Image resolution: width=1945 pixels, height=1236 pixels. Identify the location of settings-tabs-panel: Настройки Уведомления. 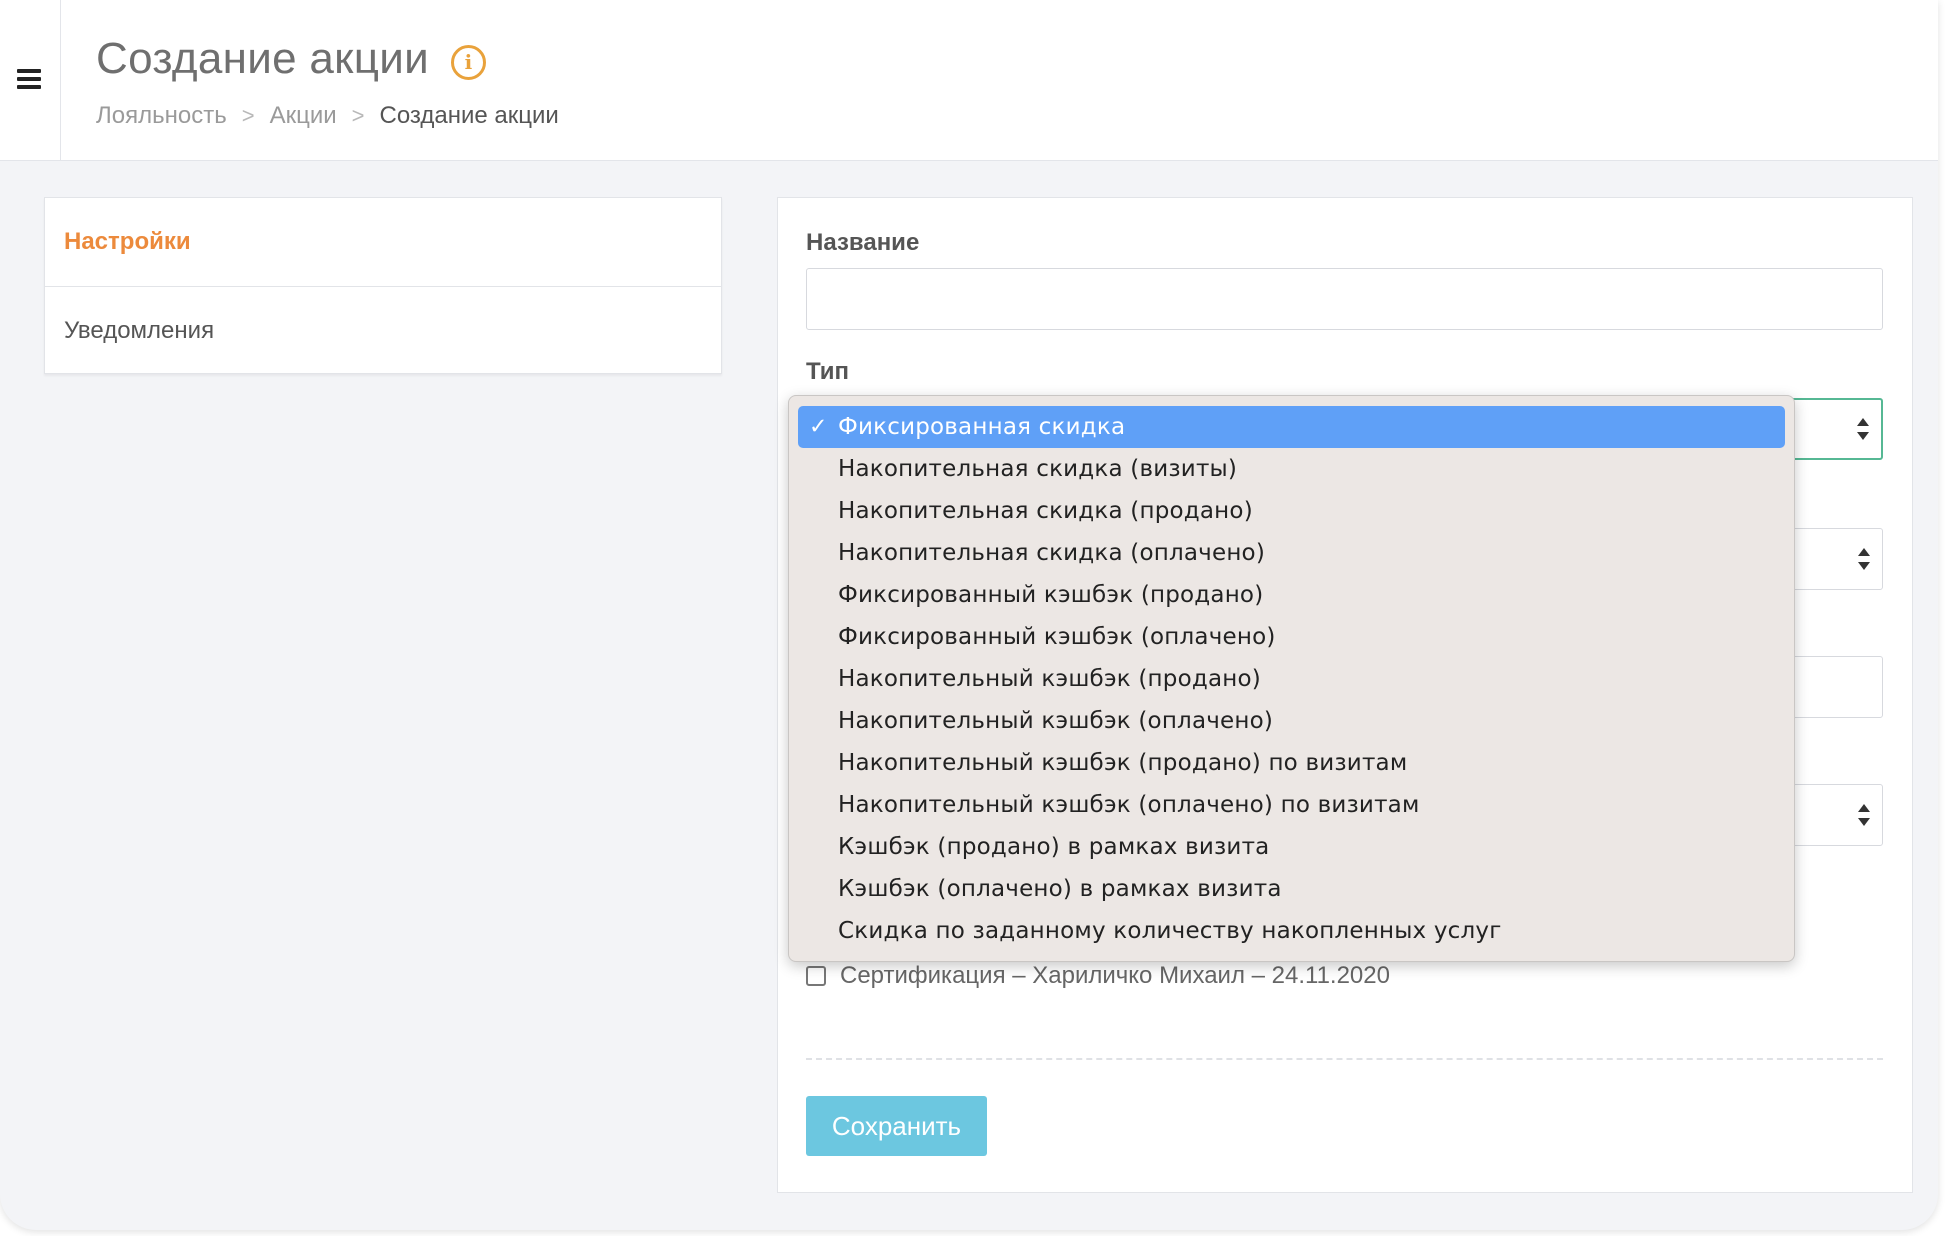
(383, 285).